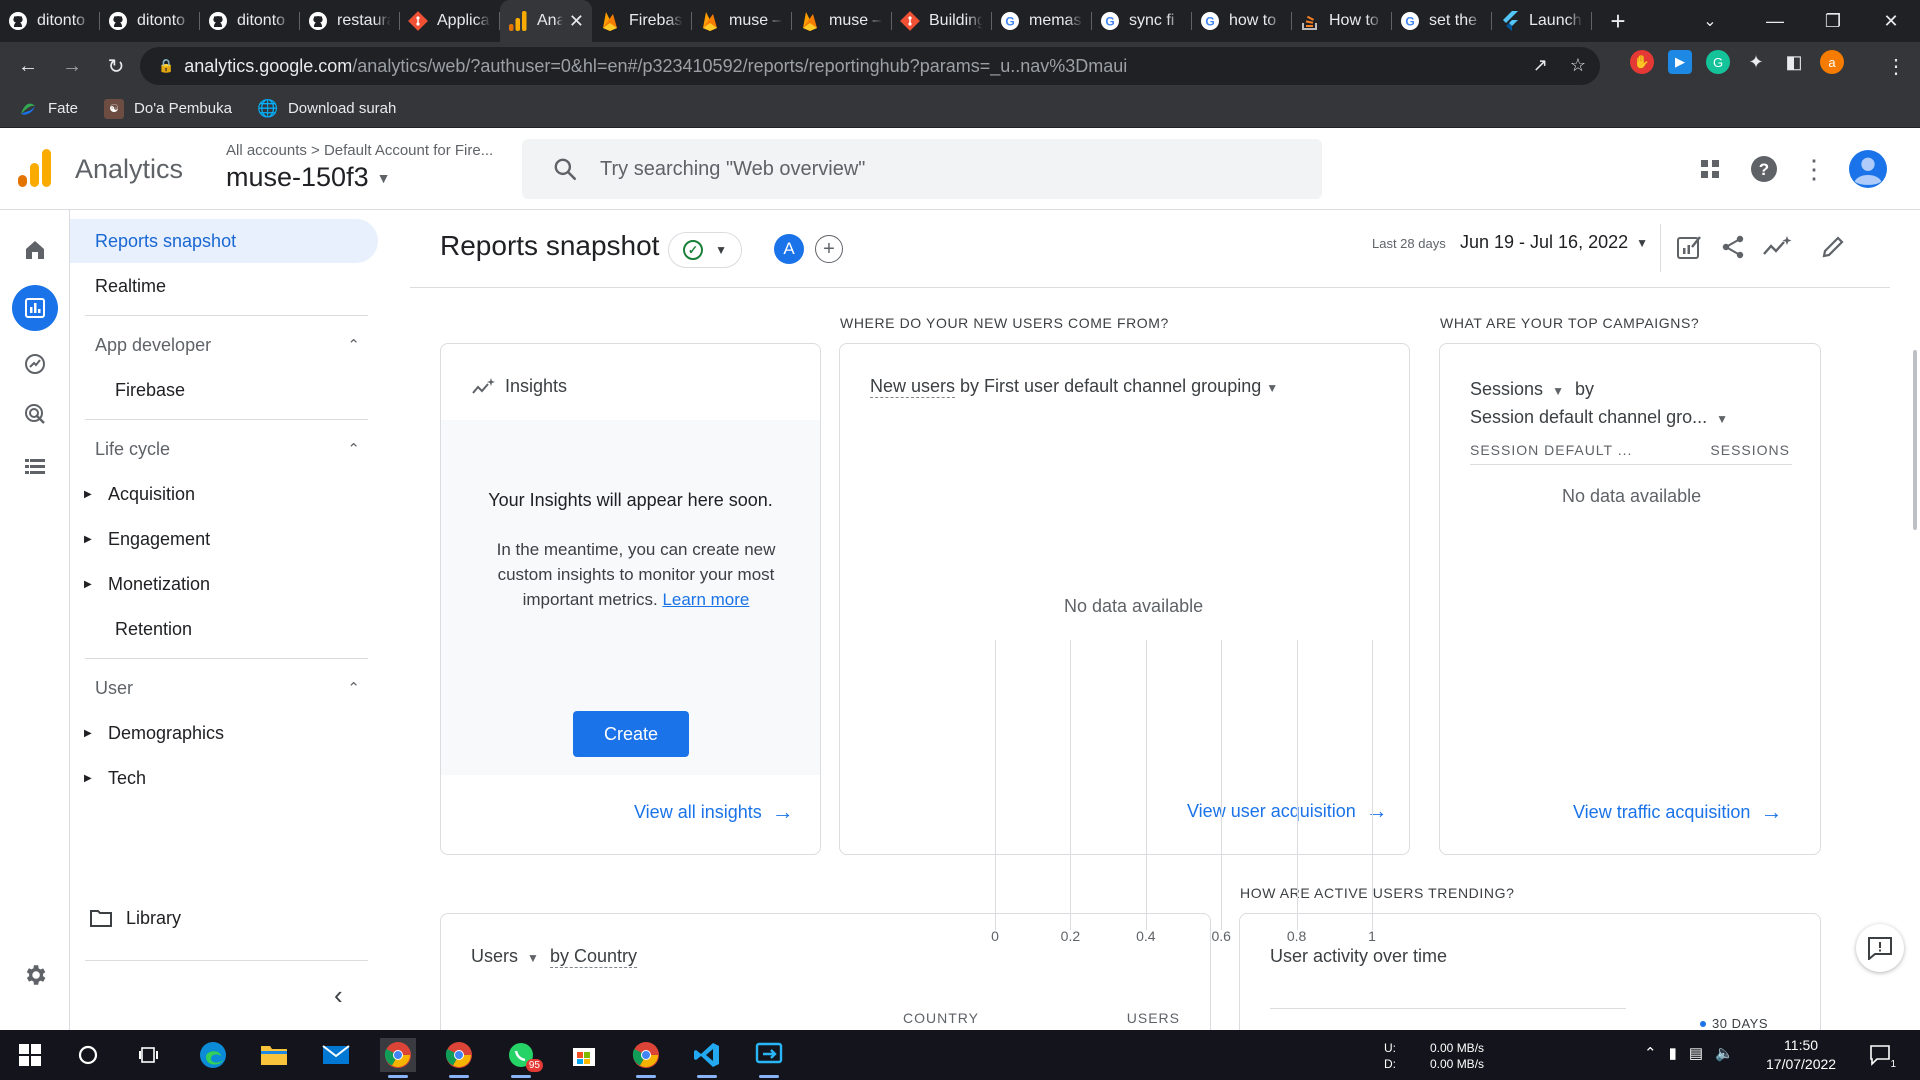 This screenshot has width=1920, height=1080. What do you see at coordinates (1896, 66) in the screenshot?
I see `chrome-menu-icon: ⋮` at bounding box center [1896, 66].